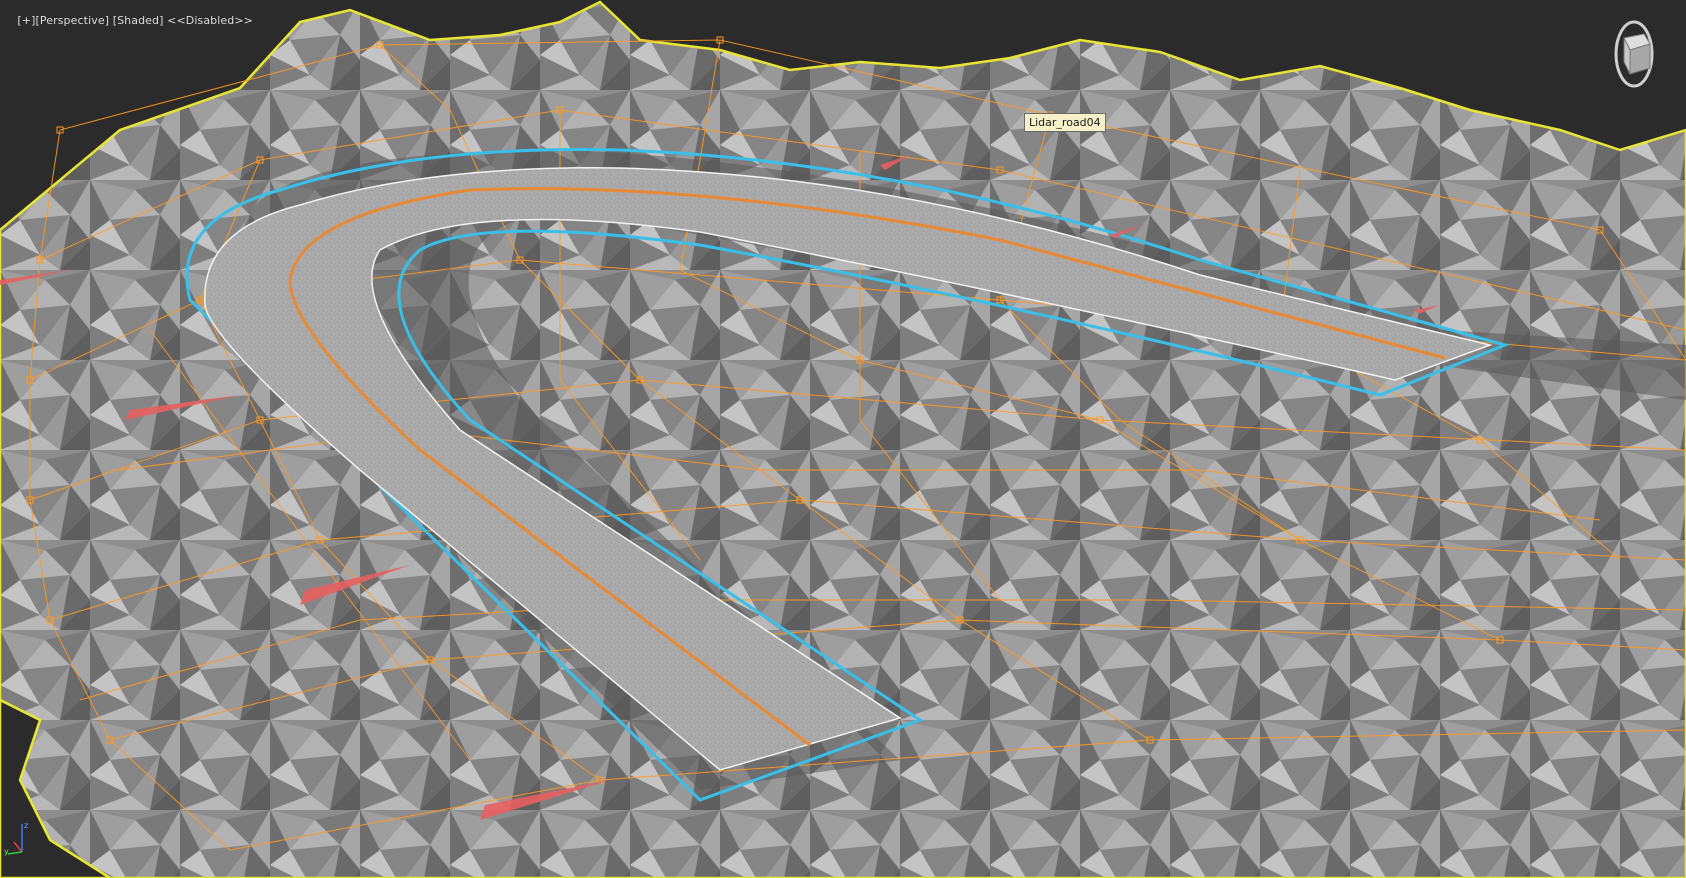  What do you see at coordinates (138, 20) in the screenshot?
I see `shading-mode-button: [Shaded]` at bounding box center [138, 20].